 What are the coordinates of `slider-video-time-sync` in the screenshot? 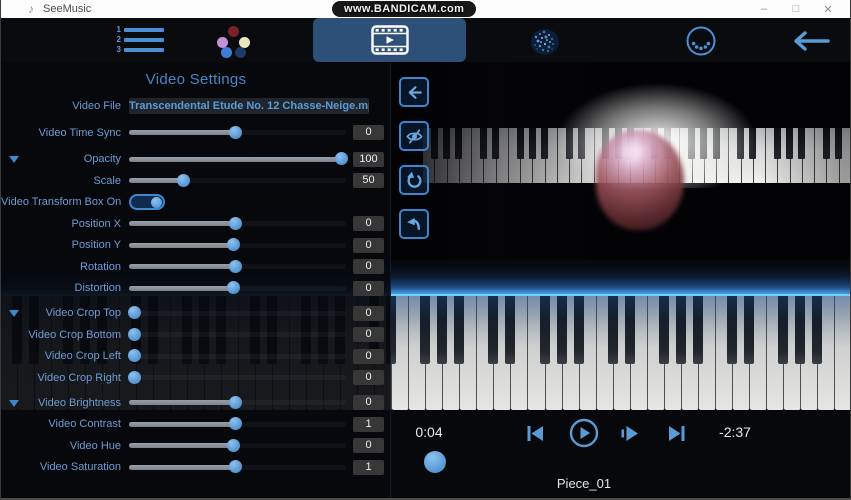 It's located at (237, 132).